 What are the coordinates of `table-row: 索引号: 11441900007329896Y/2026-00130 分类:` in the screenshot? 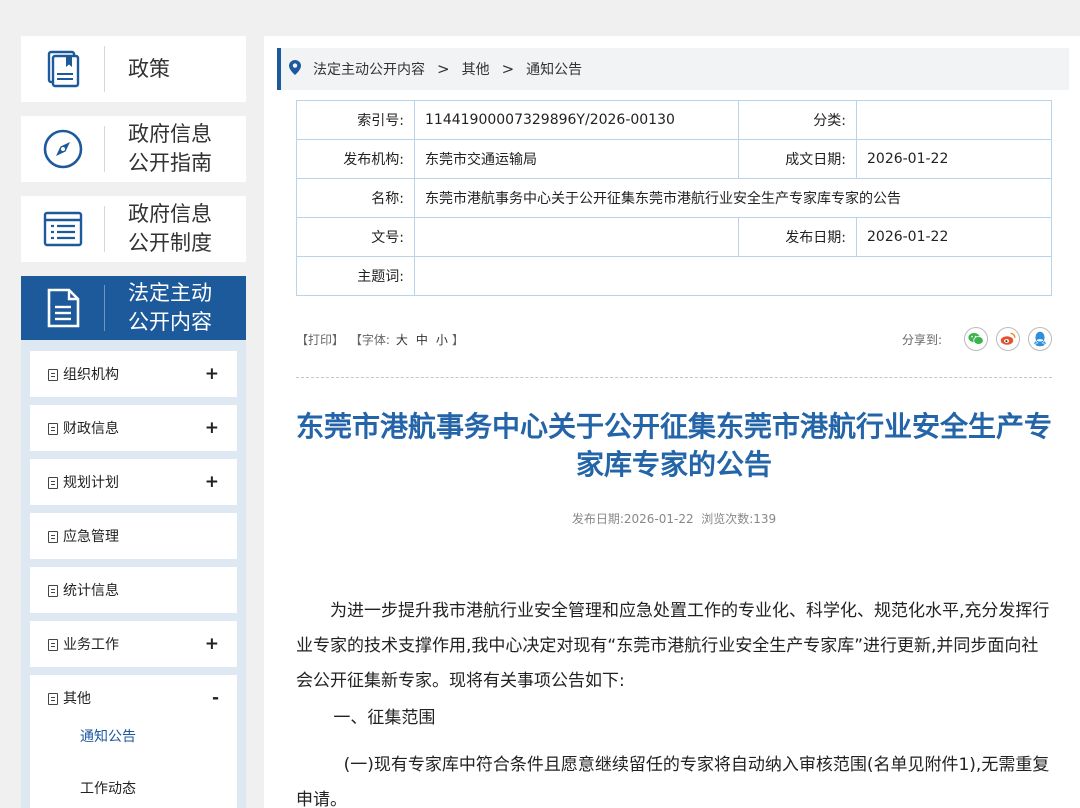 It's located at (674, 120).